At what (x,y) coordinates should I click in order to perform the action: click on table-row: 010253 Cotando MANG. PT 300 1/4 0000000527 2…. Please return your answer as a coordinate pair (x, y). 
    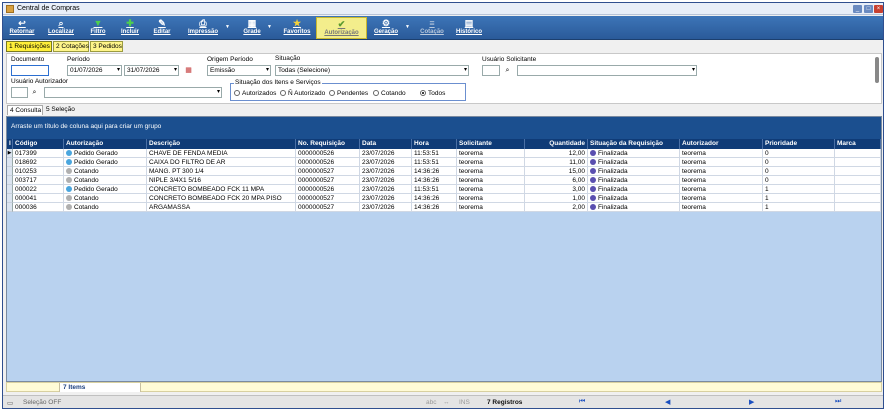
    Looking at the image, I should click on (444, 171).